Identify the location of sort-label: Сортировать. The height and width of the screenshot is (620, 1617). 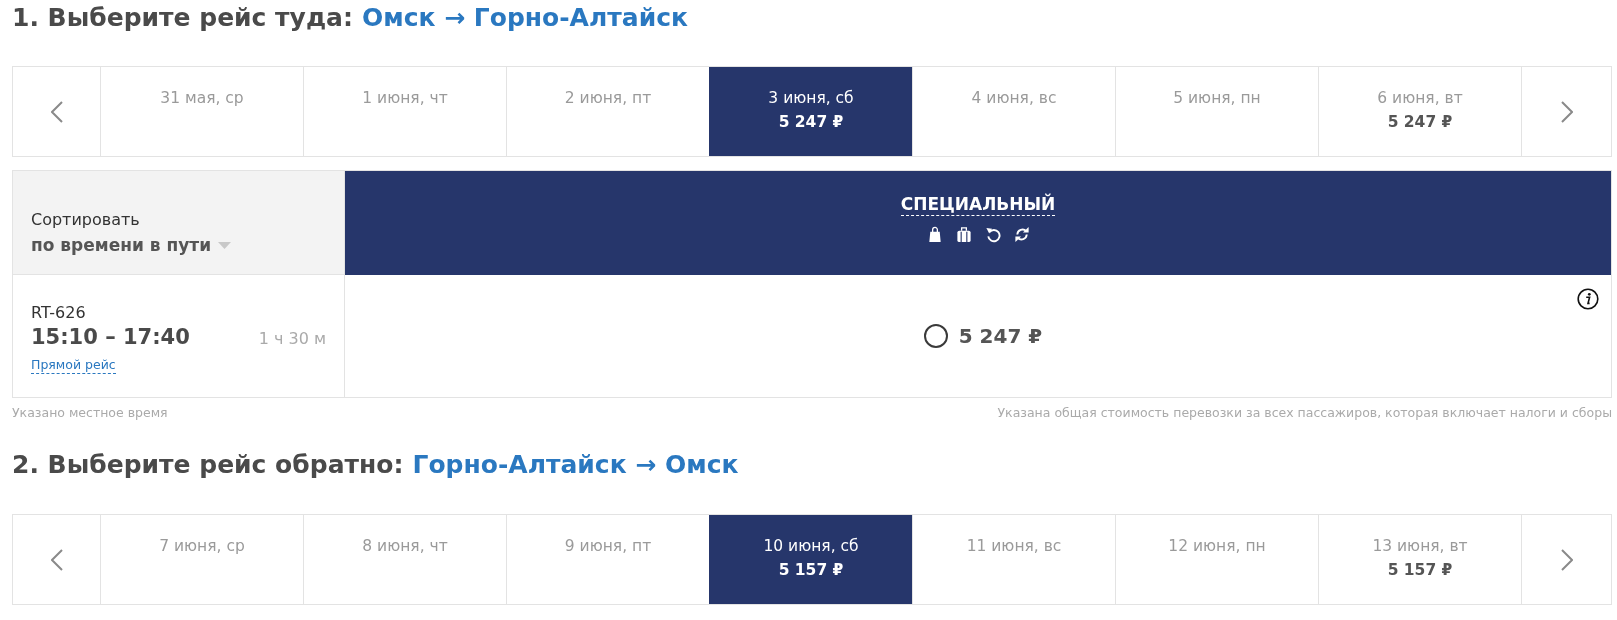
(86, 220).